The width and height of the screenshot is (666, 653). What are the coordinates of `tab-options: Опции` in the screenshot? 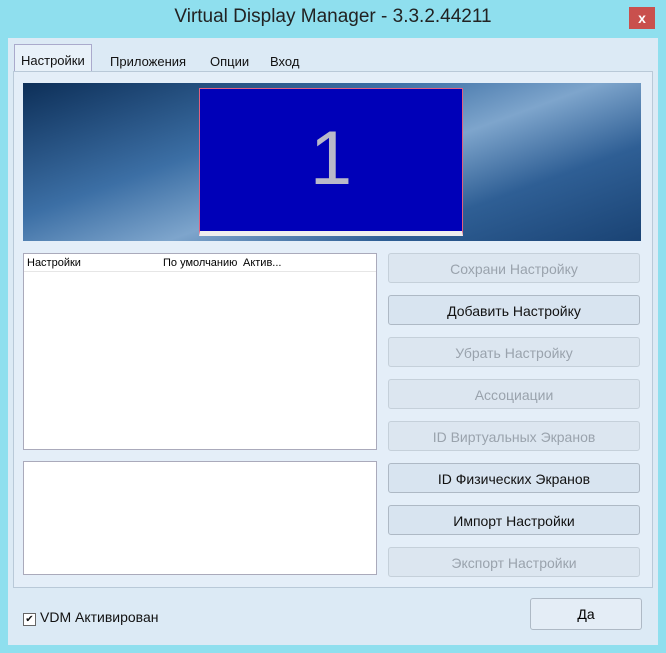 It's located at (229, 61).